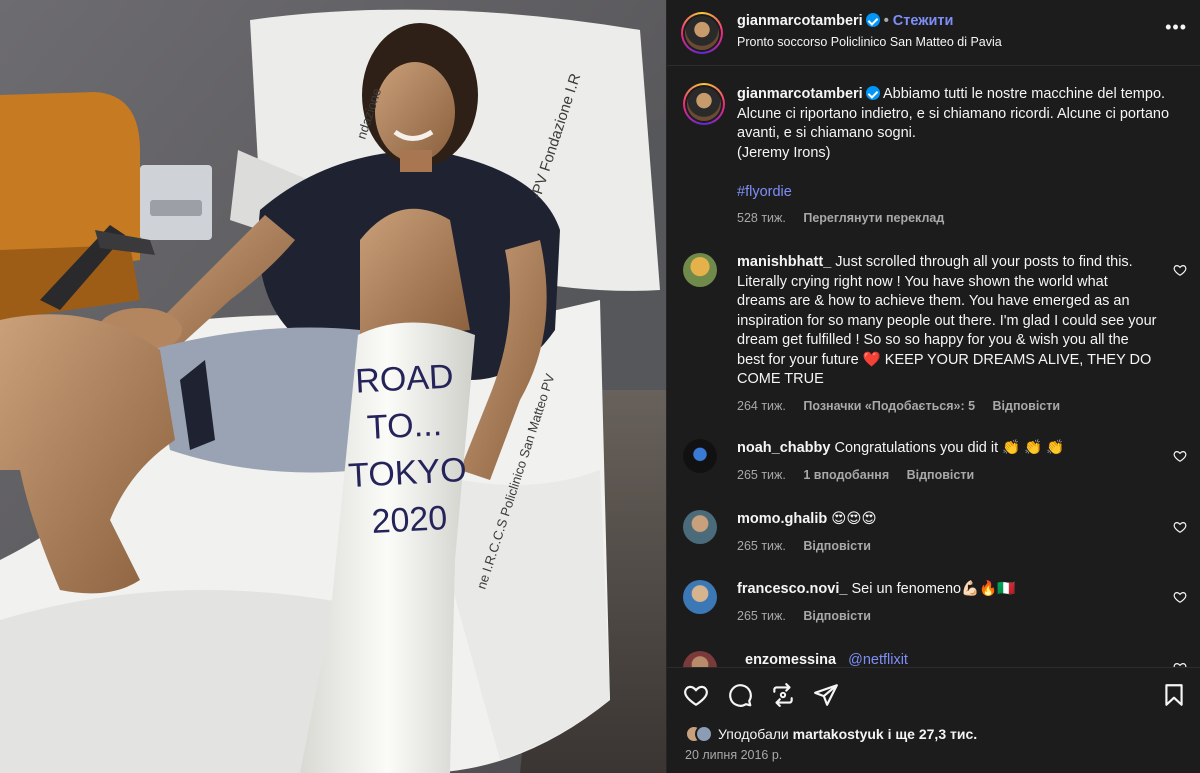 Image resolution: width=1200 pixels, height=773 pixels. I want to click on caption-quote: (Jeremy Irons), so click(784, 152).